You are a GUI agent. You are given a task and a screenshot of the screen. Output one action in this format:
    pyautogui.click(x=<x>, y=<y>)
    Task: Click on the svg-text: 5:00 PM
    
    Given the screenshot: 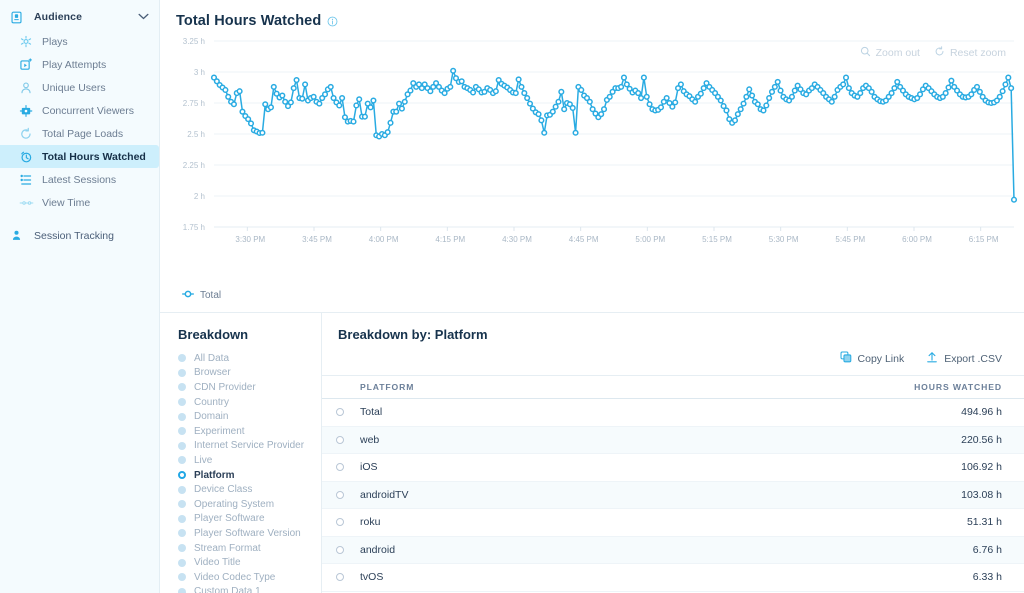 What is the action you would take?
    pyautogui.click(x=650, y=239)
    